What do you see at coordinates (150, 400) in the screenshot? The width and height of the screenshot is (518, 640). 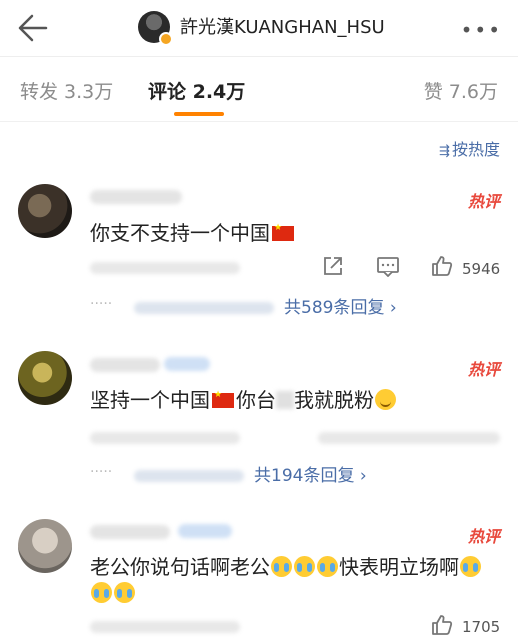 I see `comment-text-part: 坚持一个中国` at bounding box center [150, 400].